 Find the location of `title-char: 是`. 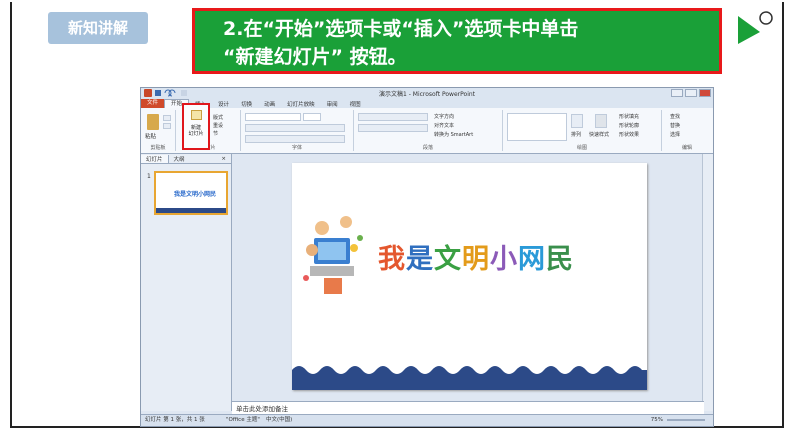

title-char: 是 is located at coordinates (420, 259).